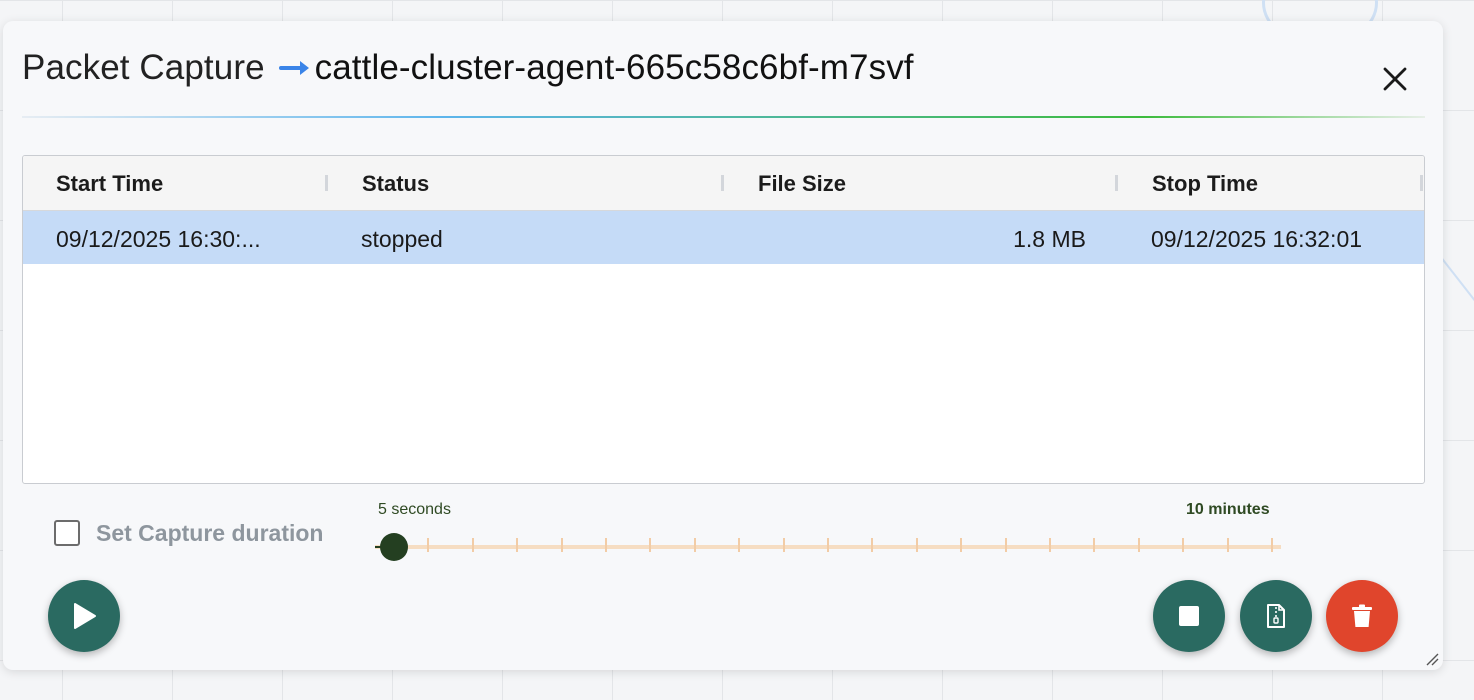 This screenshot has height=700, width=1474. Describe the element at coordinates (395, 183) in the screenshot. I see `column-header-status: Status` at that location.